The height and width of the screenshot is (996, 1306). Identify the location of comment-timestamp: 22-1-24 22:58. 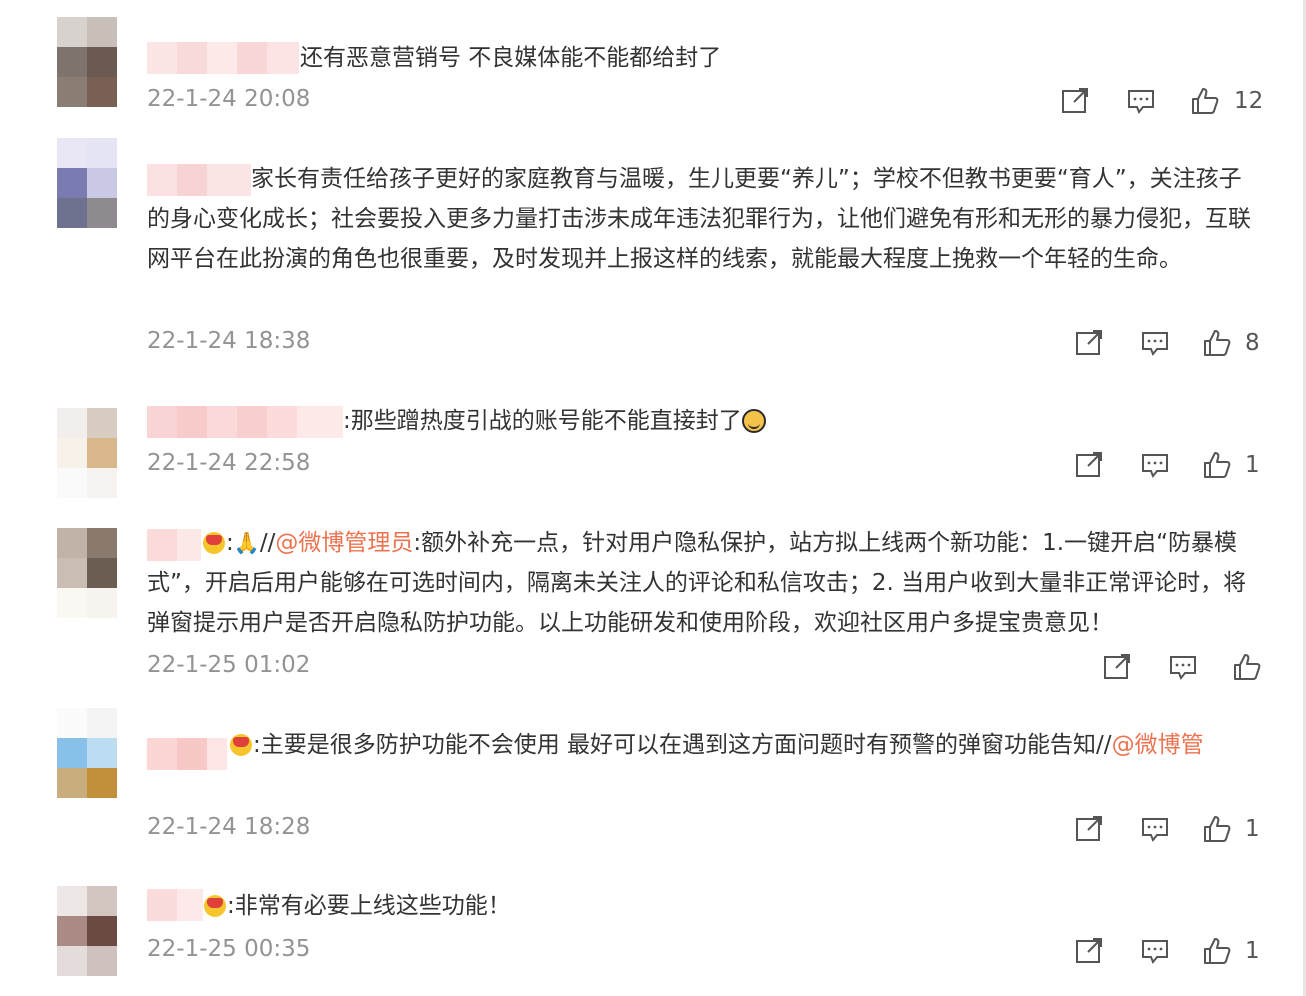
(229, 463).